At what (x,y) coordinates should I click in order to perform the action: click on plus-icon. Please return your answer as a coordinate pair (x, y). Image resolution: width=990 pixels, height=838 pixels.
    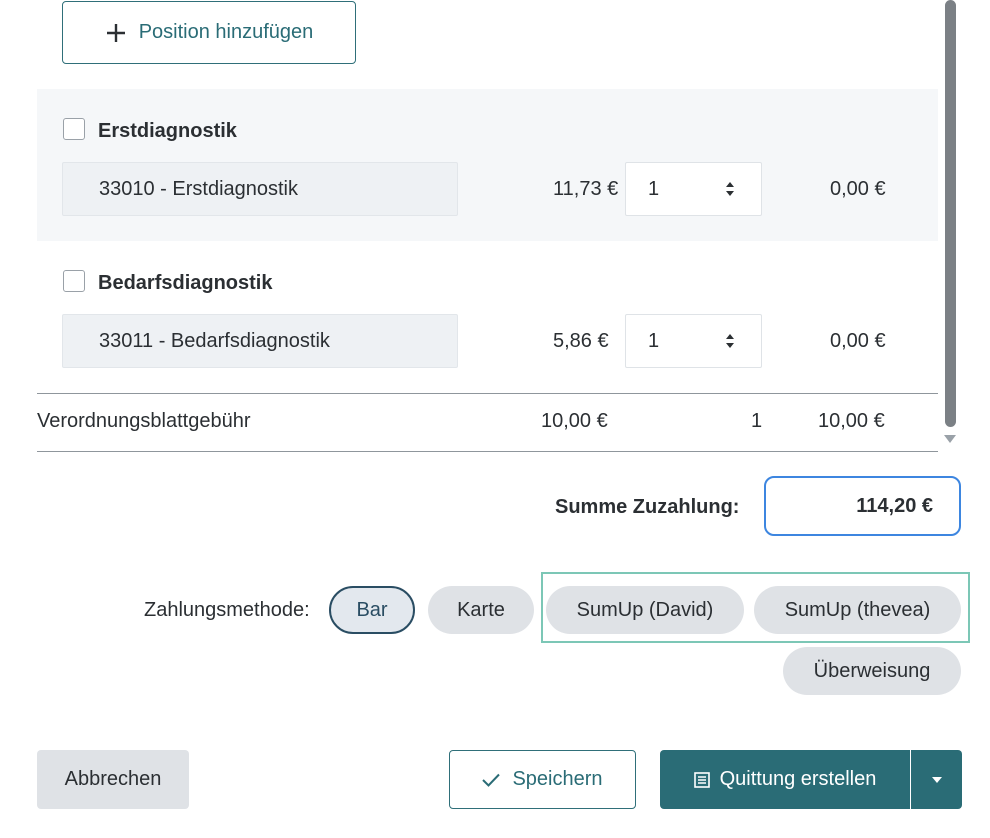
    Looking at the image, I should click on (115, 32).